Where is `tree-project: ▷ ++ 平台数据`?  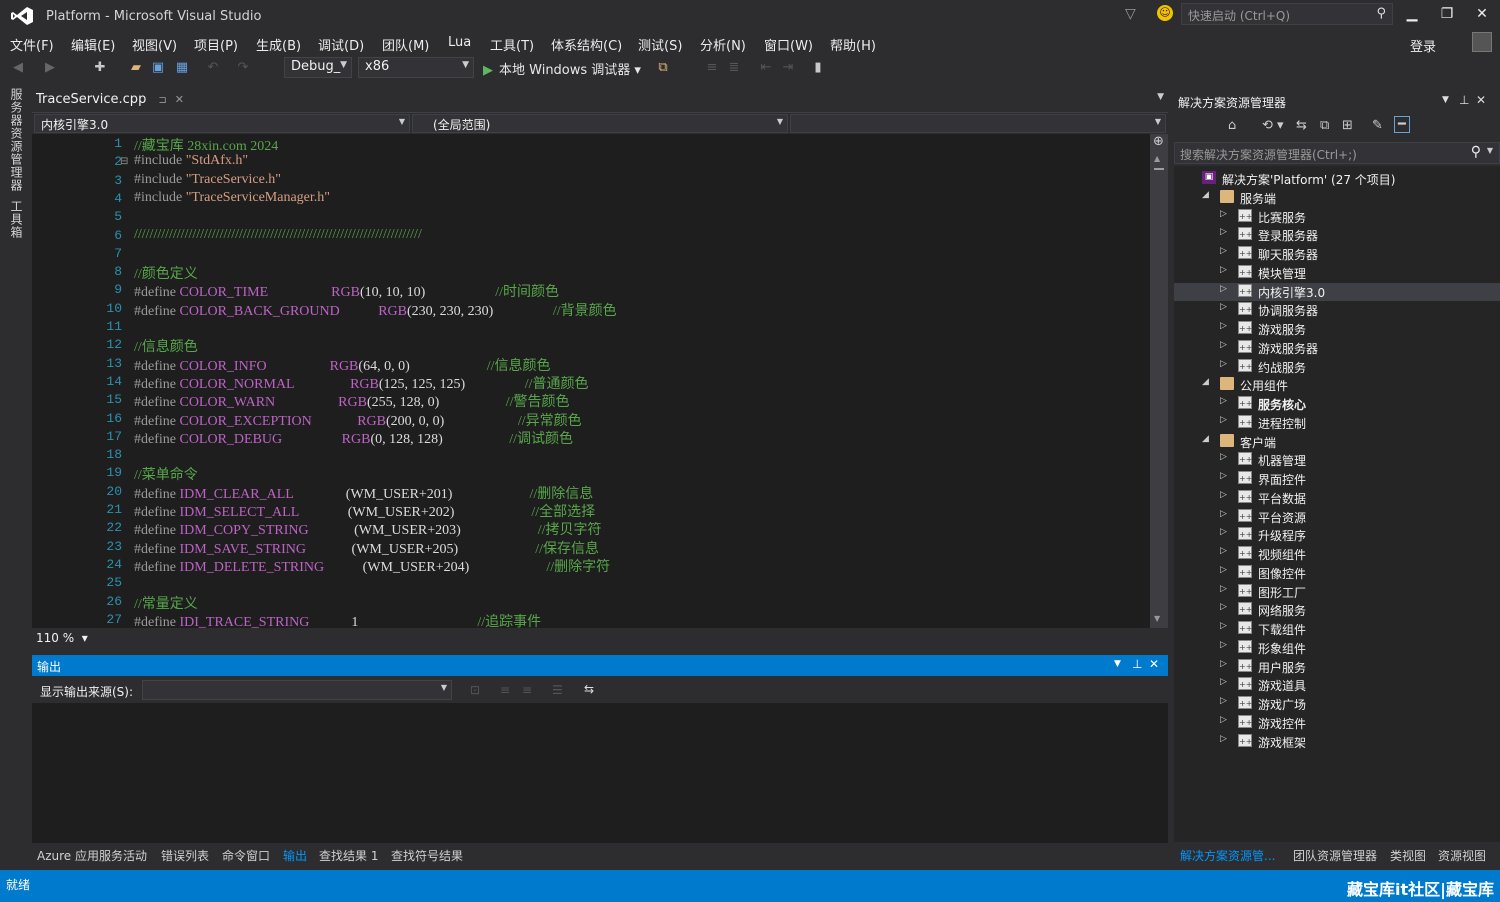 tree-project: ▷ ++ 平台数据 is located at coordinates (1337, 498).